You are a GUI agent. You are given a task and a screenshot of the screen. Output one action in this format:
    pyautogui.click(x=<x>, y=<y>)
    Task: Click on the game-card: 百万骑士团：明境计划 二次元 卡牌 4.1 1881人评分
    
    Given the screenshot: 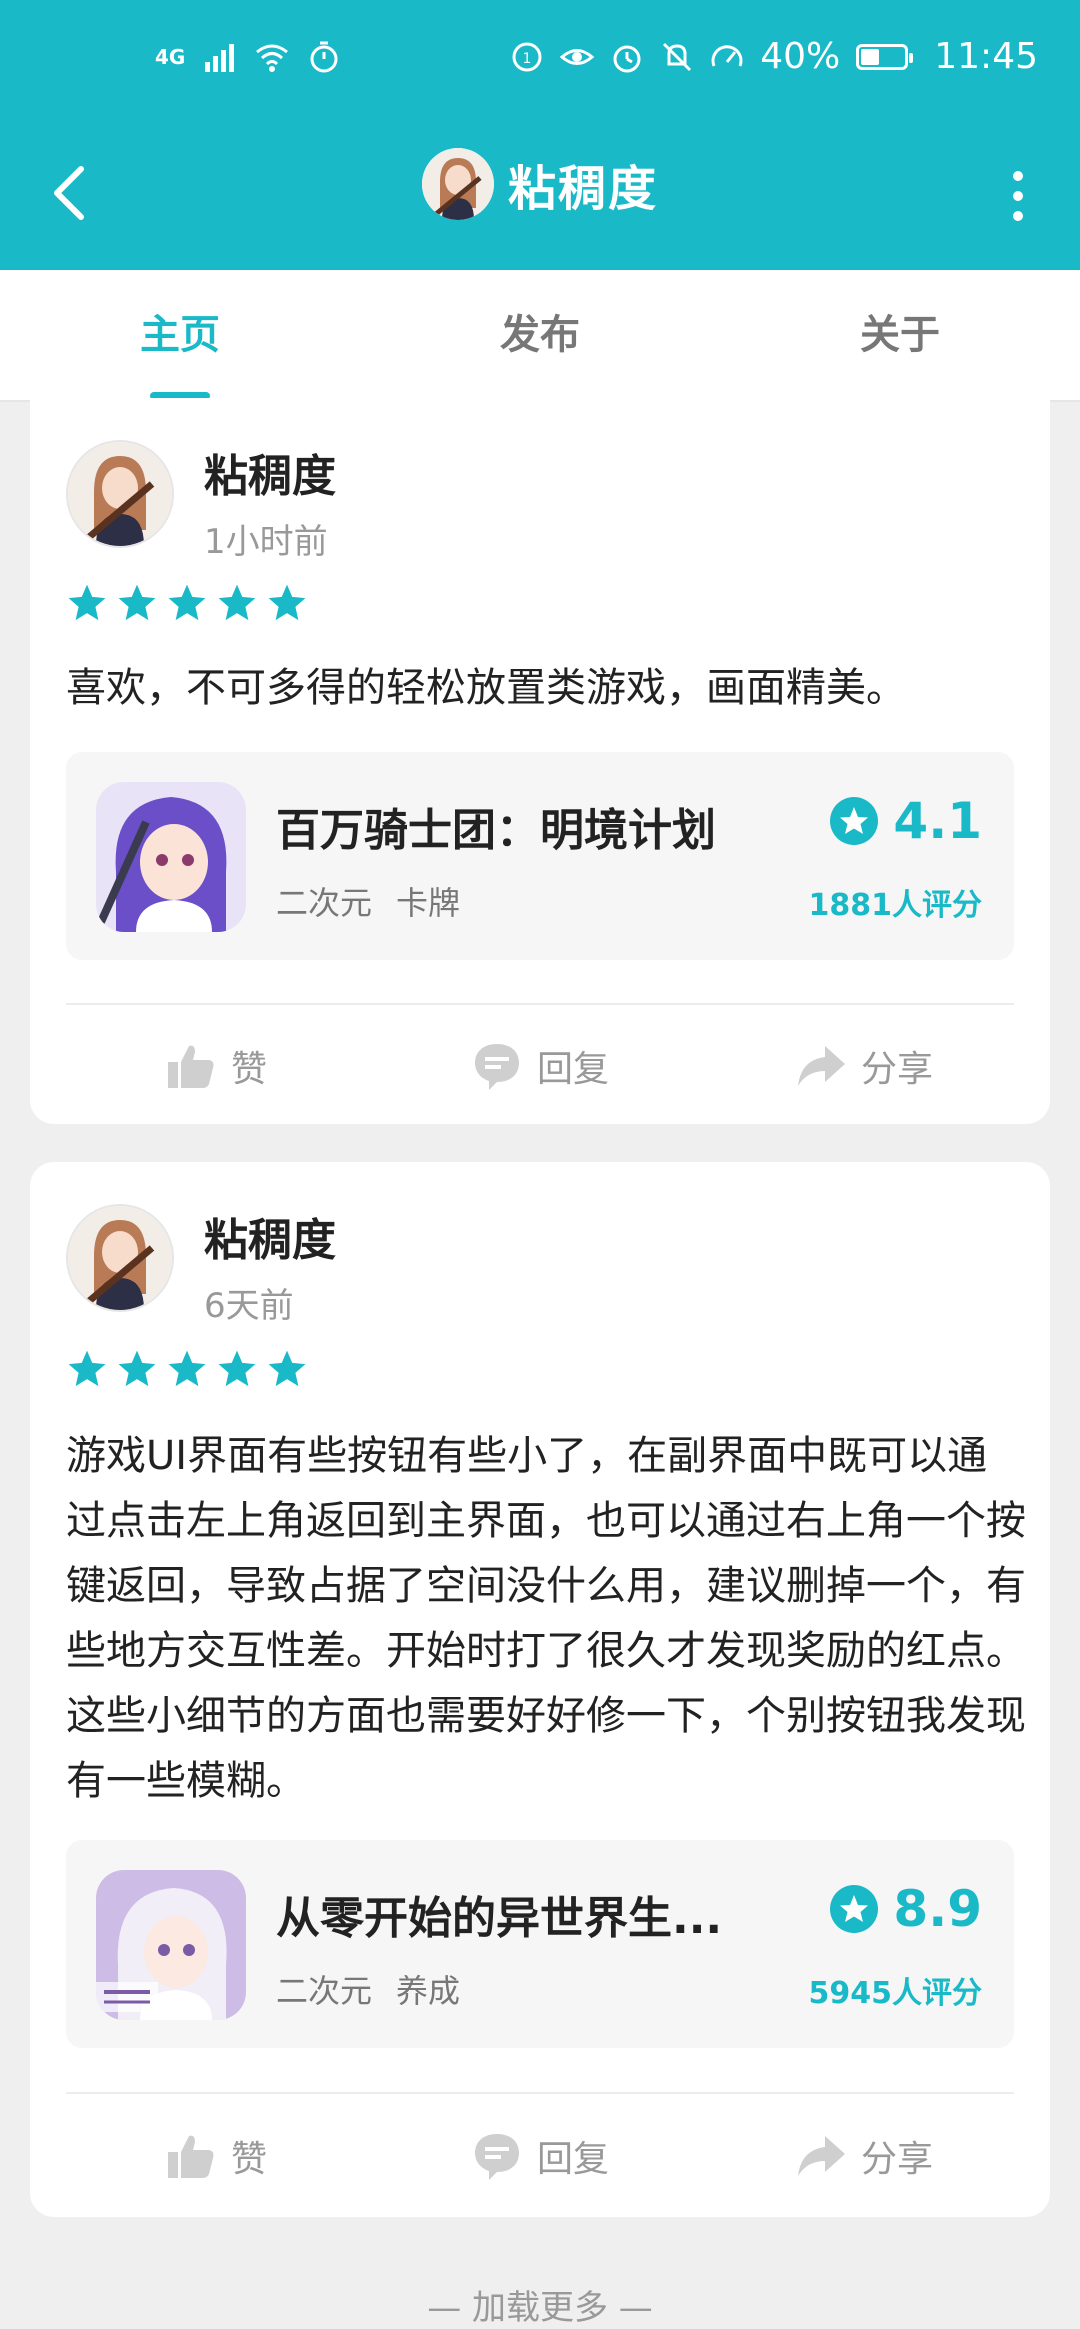 What is the action you would take?
    pyautogui.click(x=540, y=856)
    